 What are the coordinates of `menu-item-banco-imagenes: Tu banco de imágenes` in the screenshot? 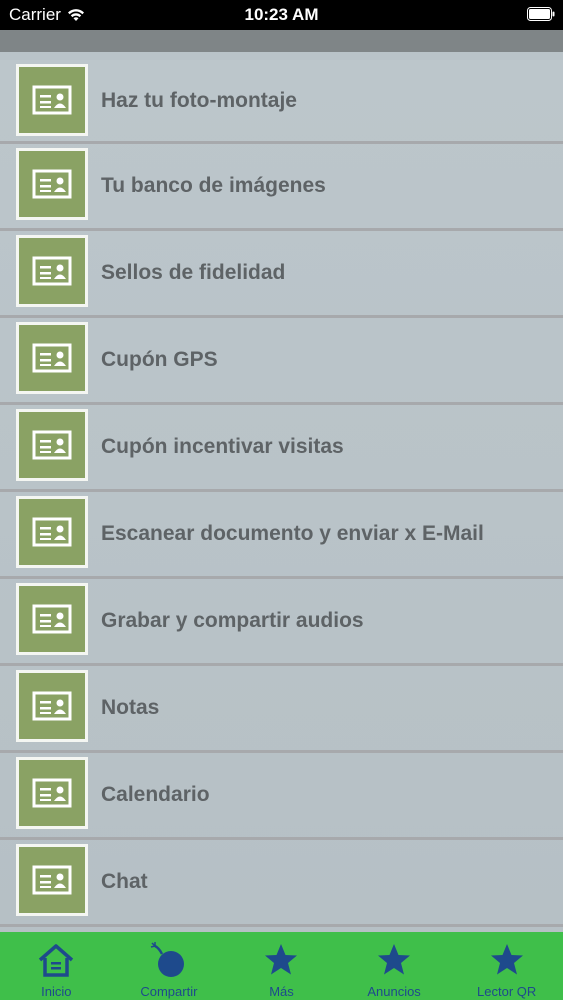 It's located at (281, 187).